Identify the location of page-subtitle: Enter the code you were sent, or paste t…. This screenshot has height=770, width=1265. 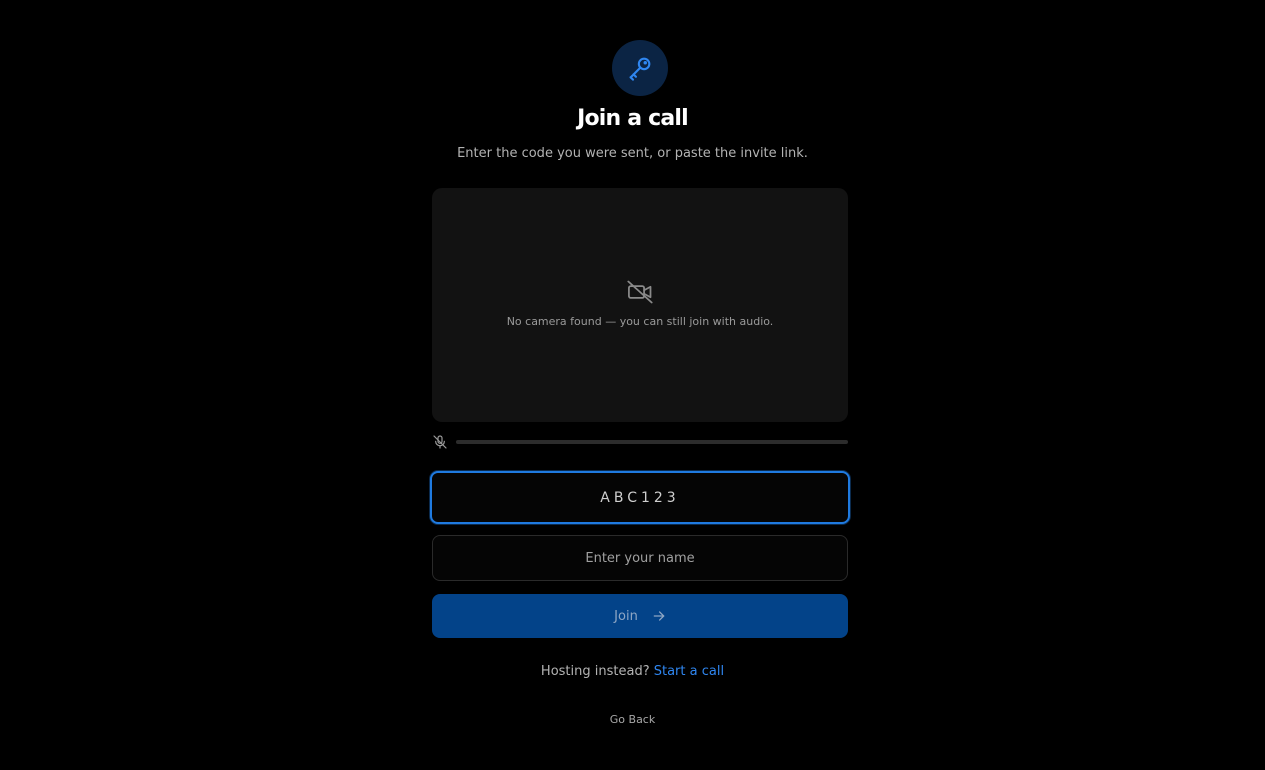
(632, 153).